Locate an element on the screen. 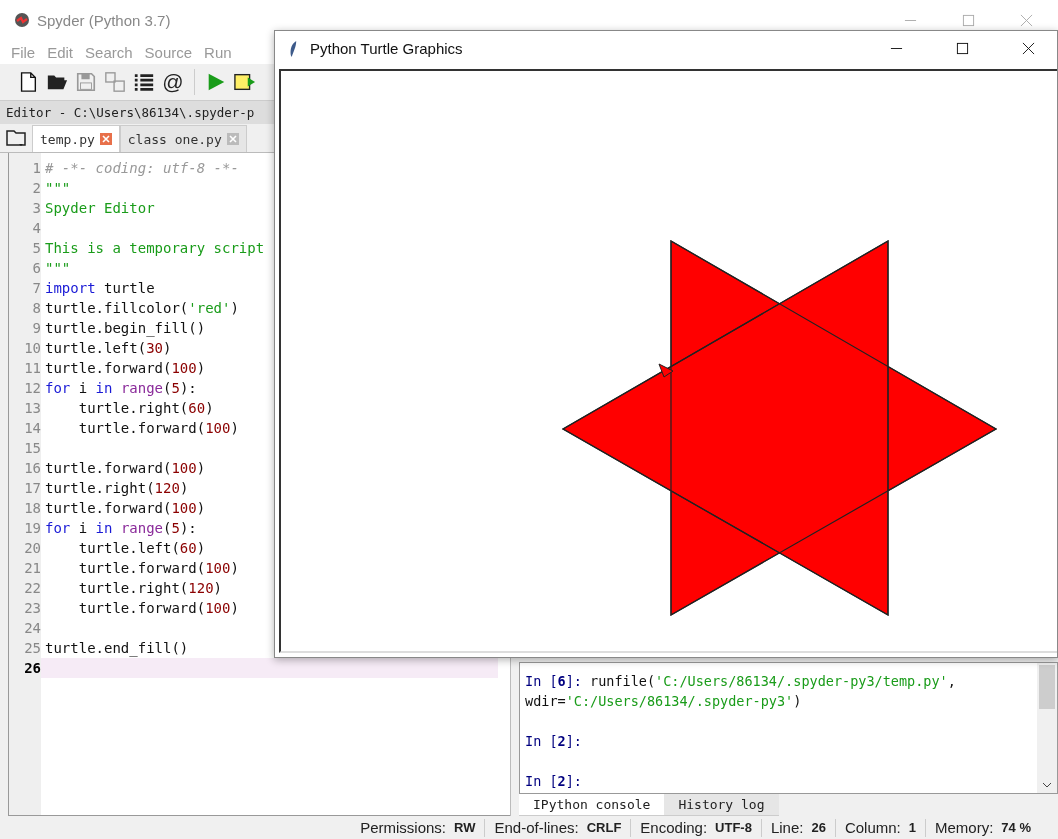  line-number: 10 is located at coordinates (32, 348).